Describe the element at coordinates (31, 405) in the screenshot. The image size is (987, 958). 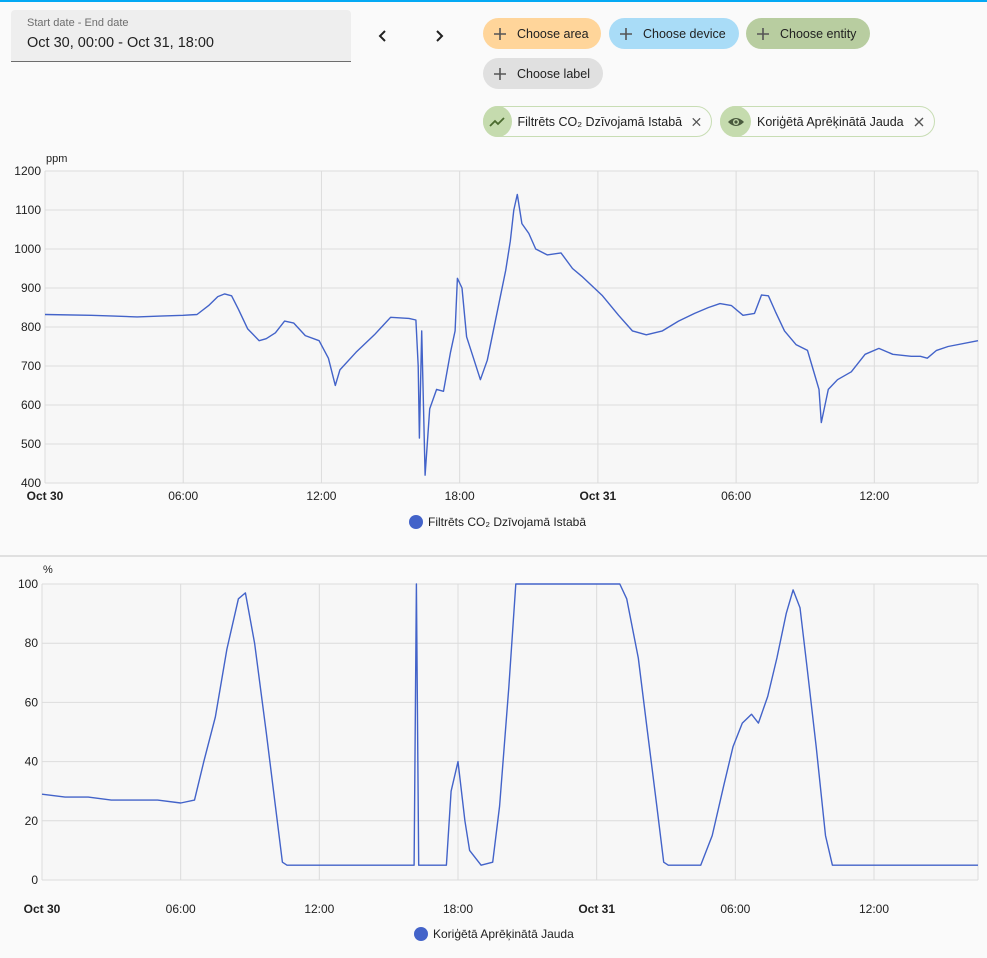
I see `y-tick-label: 600` at that location.